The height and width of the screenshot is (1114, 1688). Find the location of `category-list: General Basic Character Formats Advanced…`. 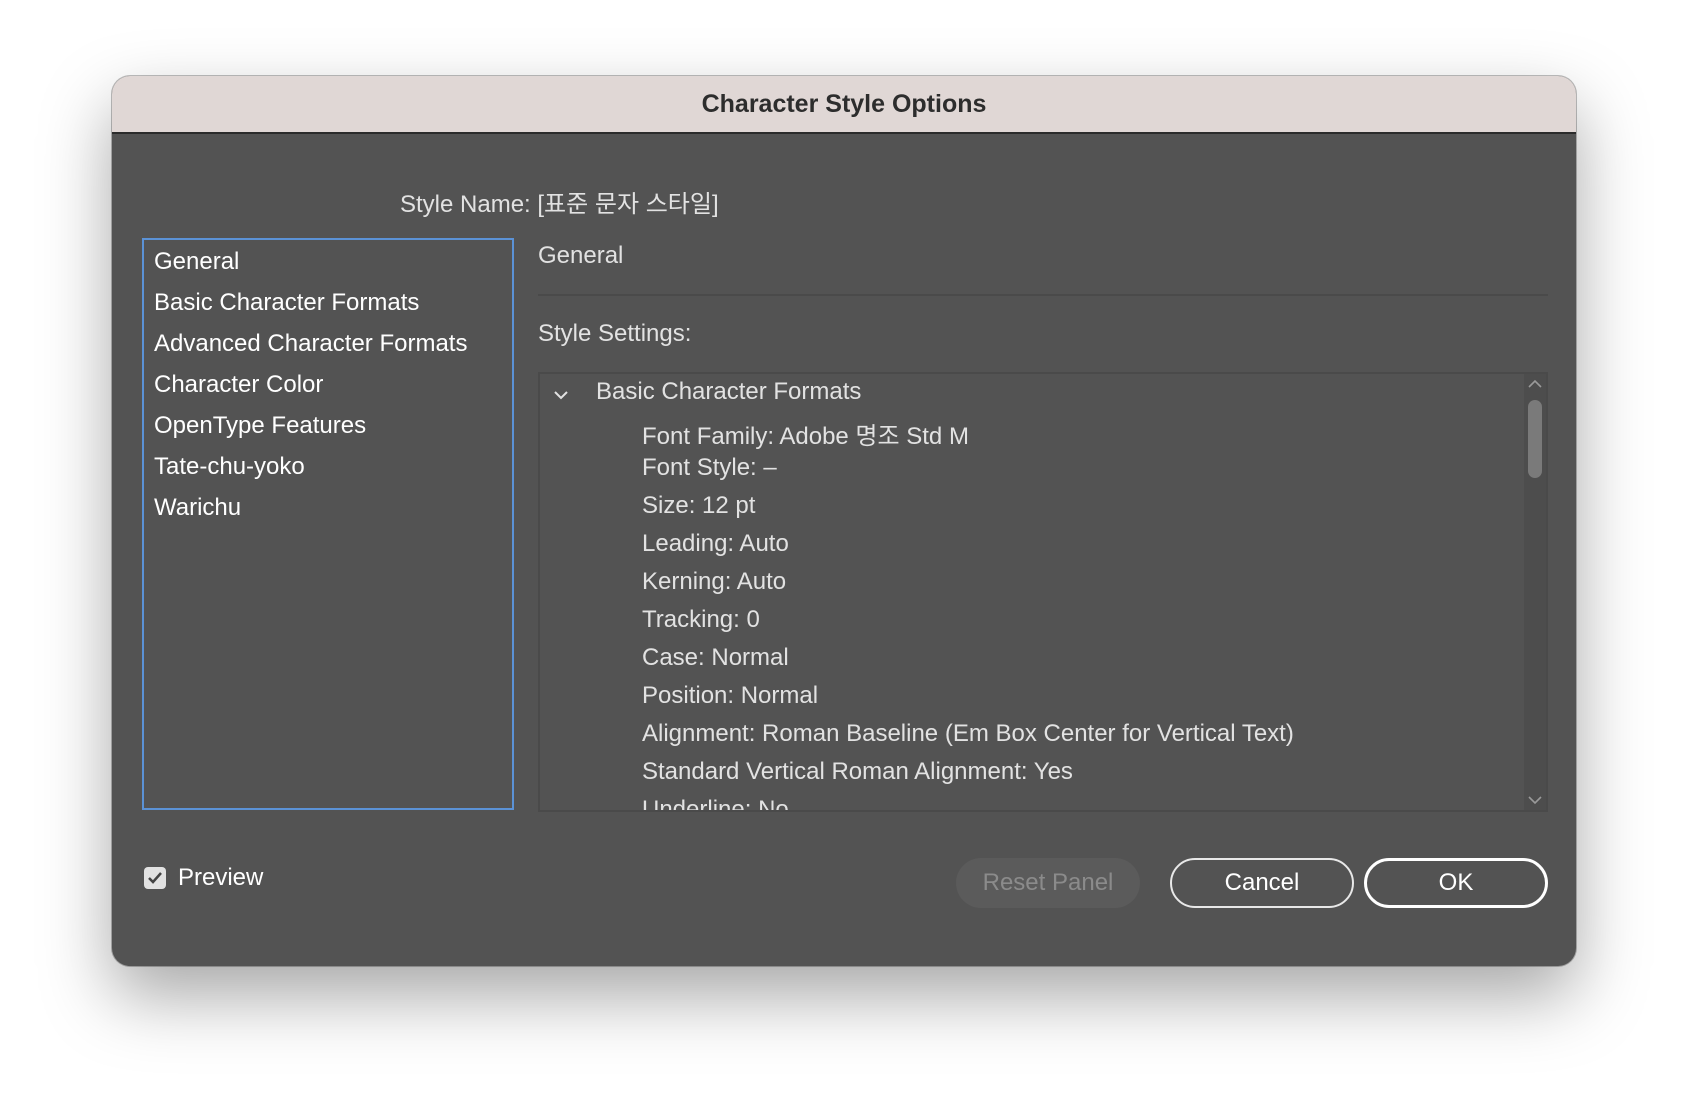

category-list: General Basic Character Formats Advanced… is located at coordinates (328, 524).